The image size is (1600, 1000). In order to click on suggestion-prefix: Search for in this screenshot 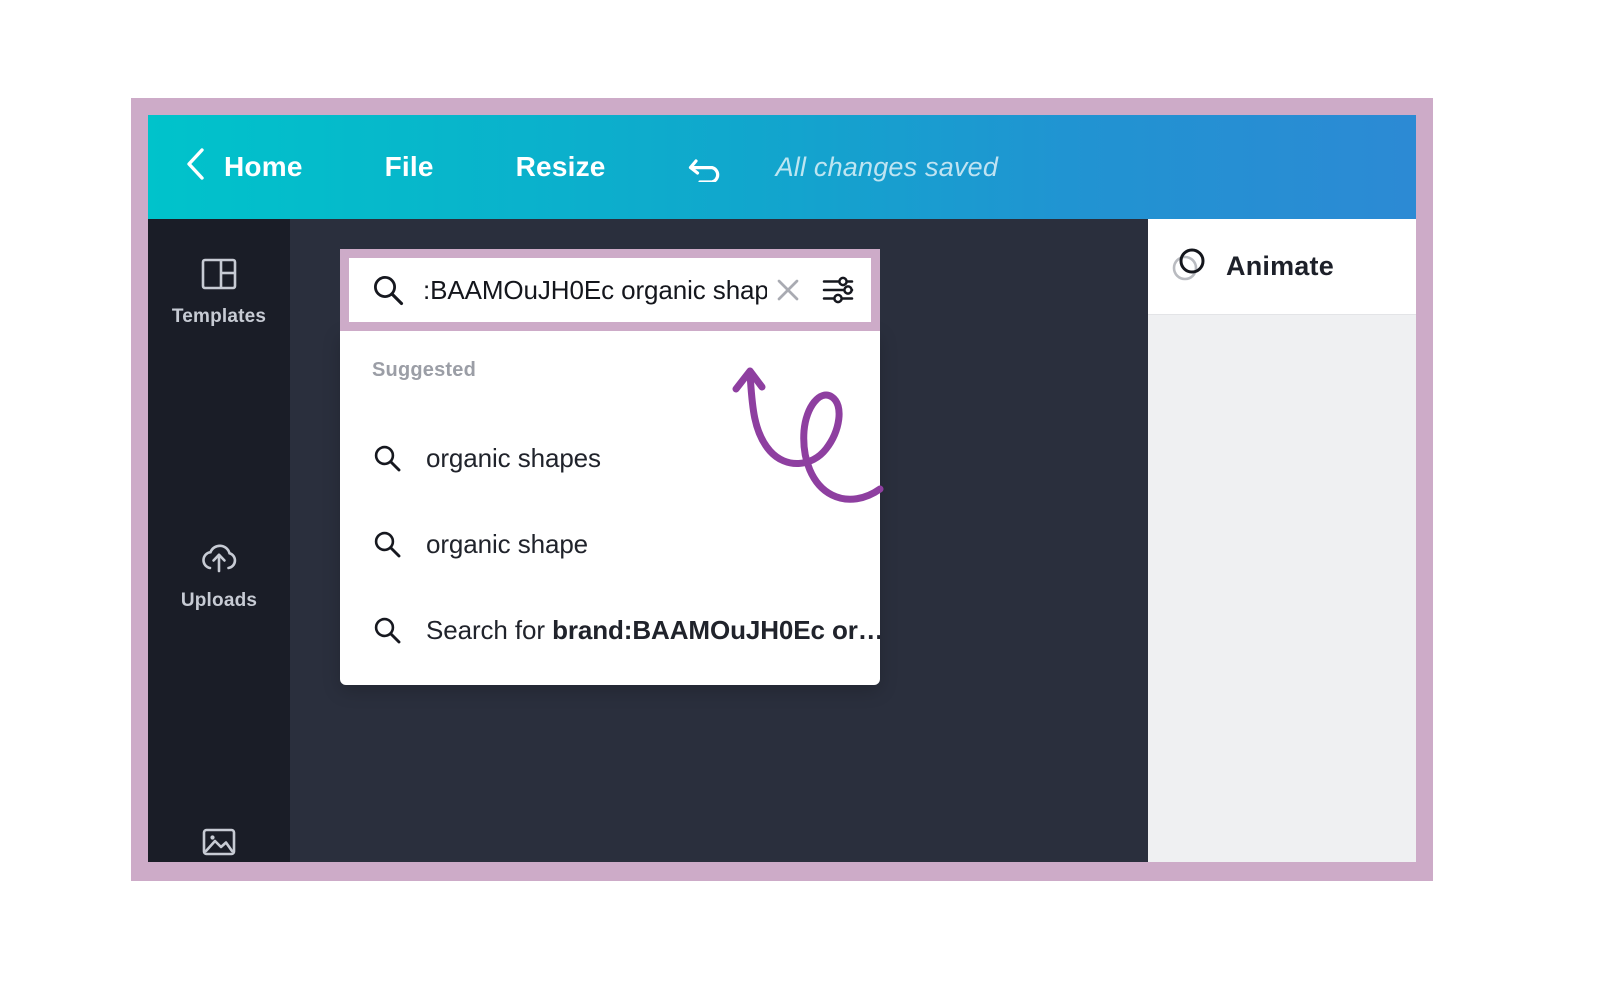, I will do `click(489, 629)`.